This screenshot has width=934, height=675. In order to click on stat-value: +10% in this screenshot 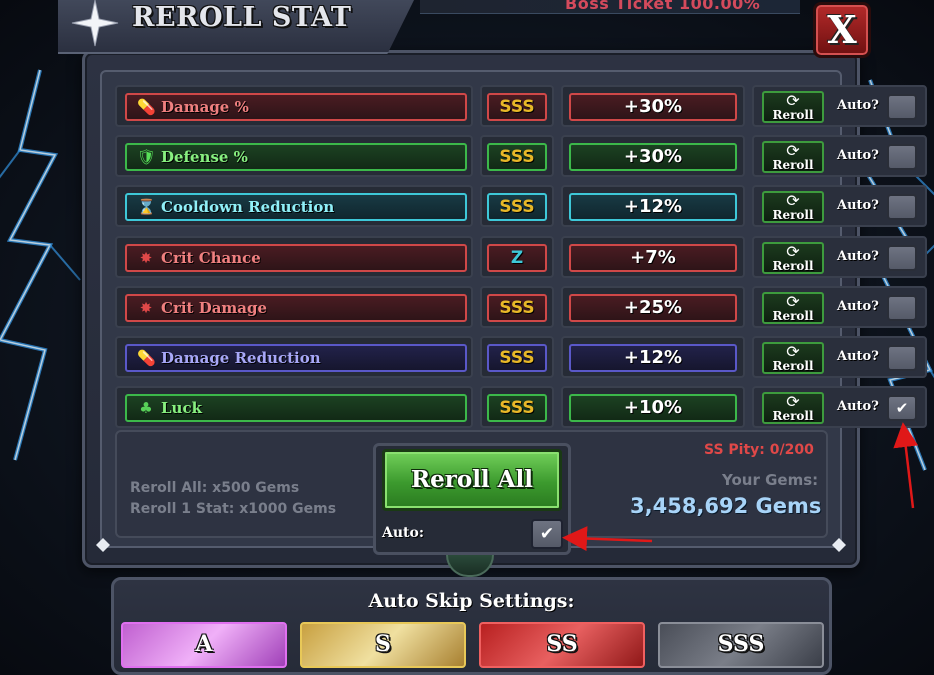, I will do `click(653, 408)`.